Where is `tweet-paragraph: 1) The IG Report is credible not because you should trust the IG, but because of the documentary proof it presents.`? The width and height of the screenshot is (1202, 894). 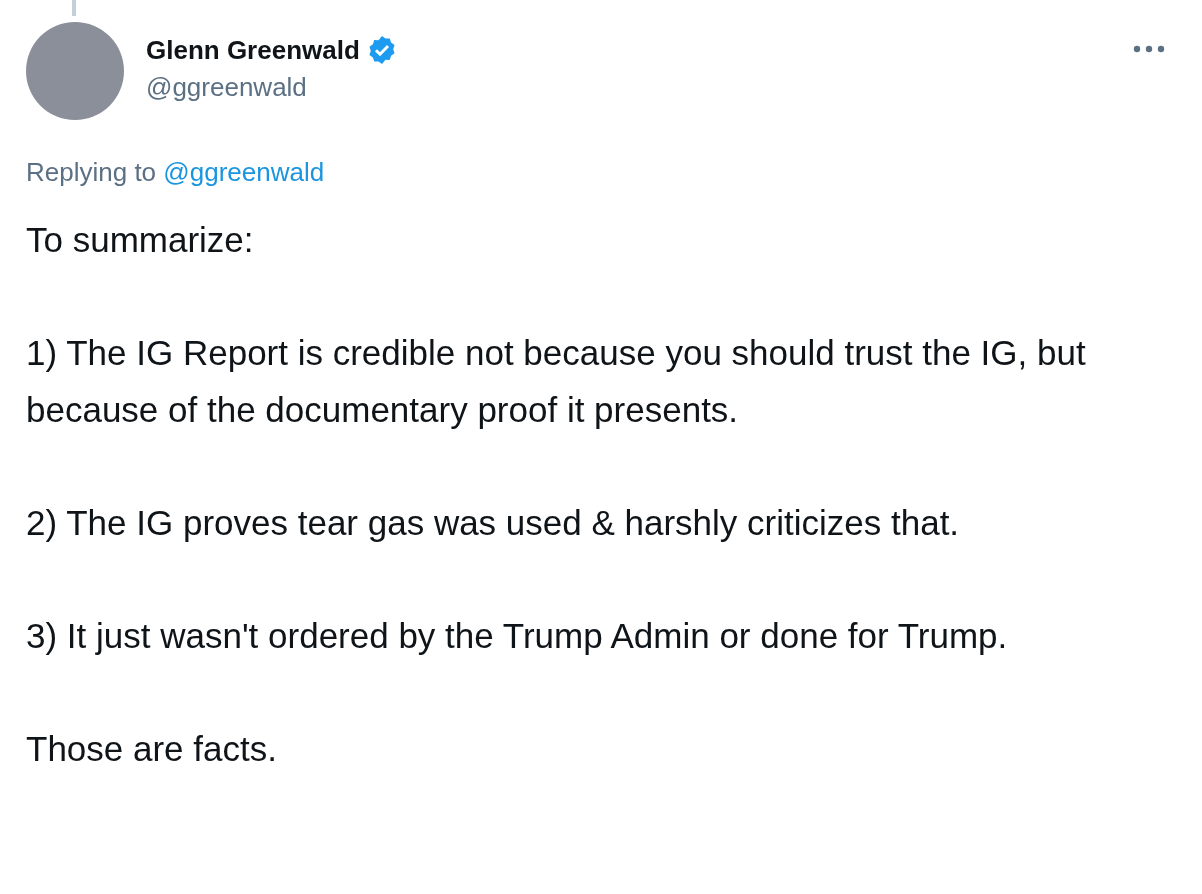
tweet-paragraph: 1) The IG Report is credible not because you should trust the IG, but because of the documentary proof it presents. is located at coordinates (556, 381).